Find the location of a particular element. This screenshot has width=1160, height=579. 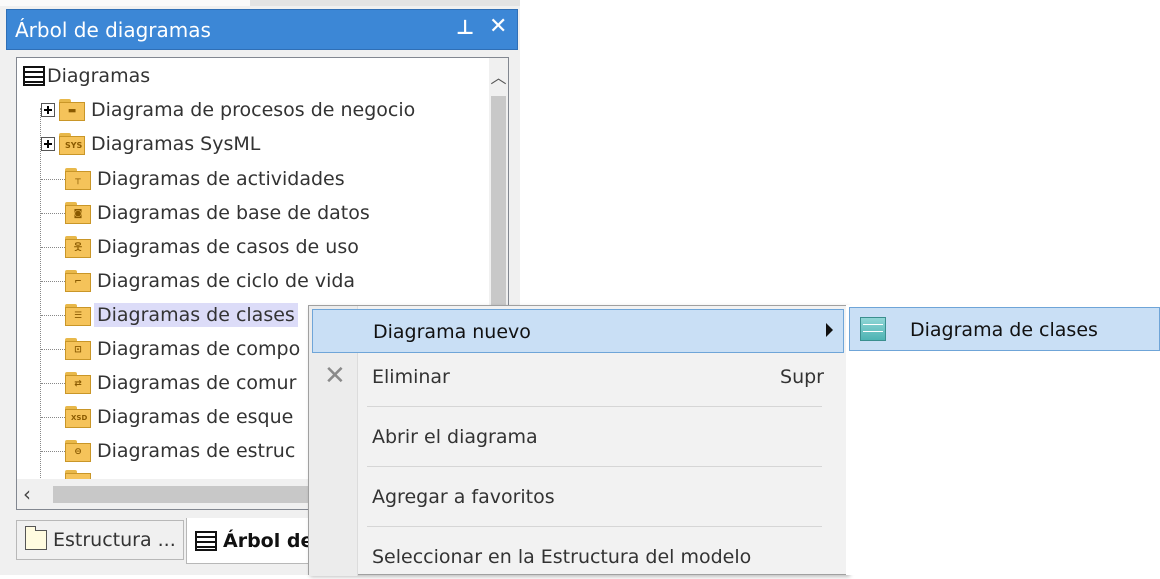

folder-communication-icon: ⇄ is located at coordinates (78, 383).